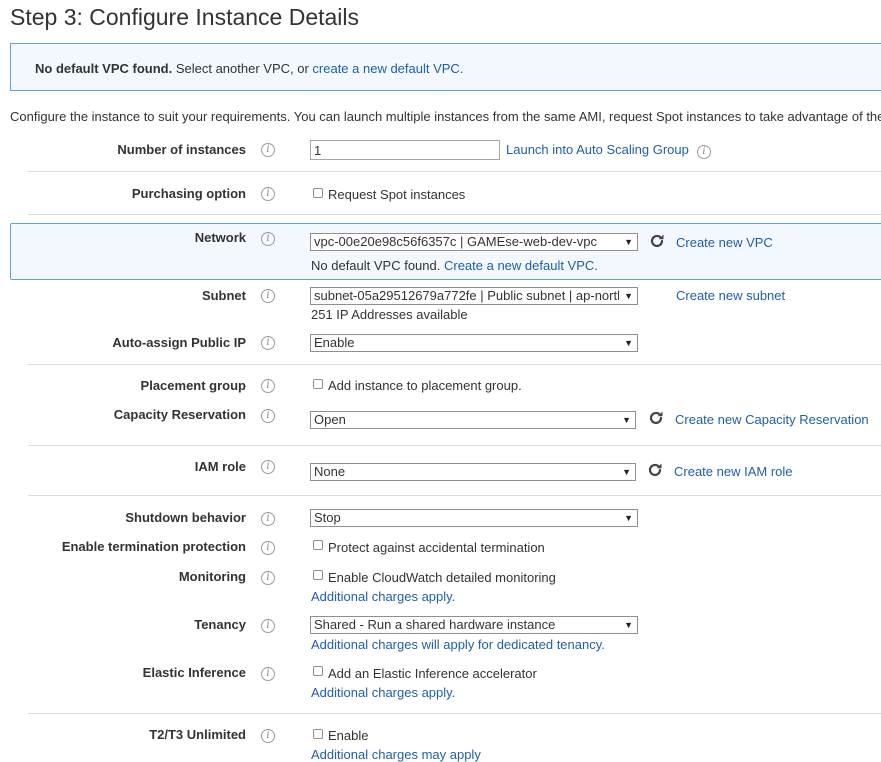  Describe the element at coordinates (330, 419) in the screenshot. I see `capacity-reservation-value: Open` at that location.